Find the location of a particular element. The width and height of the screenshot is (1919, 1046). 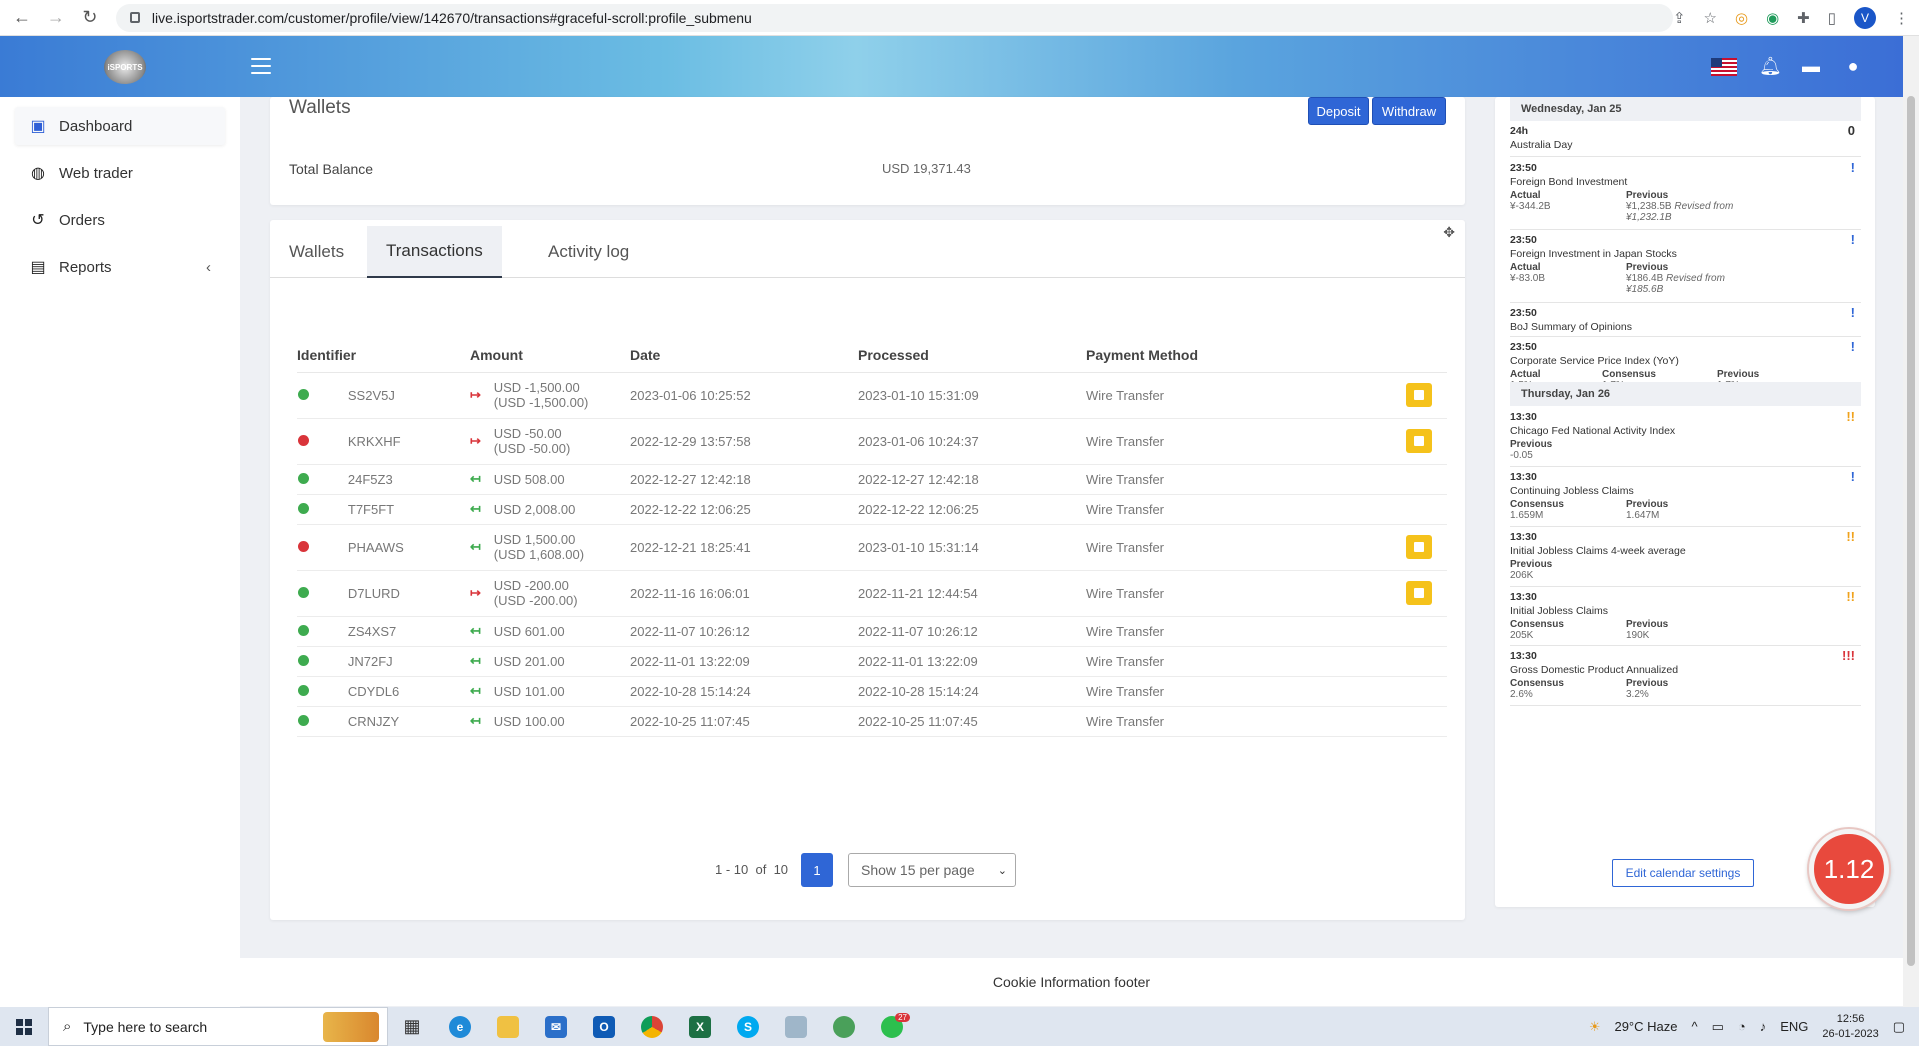

page-scrollbar is located at coordinates (1911, 521).